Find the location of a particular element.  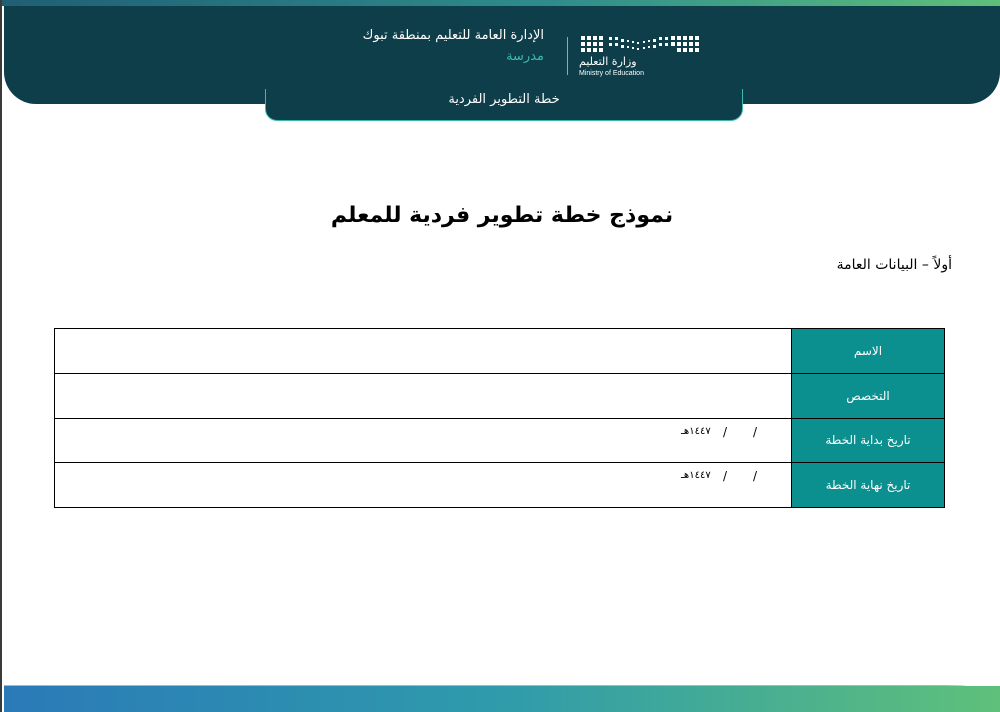

table-row: التخصص is located at coordinates (499, 395).